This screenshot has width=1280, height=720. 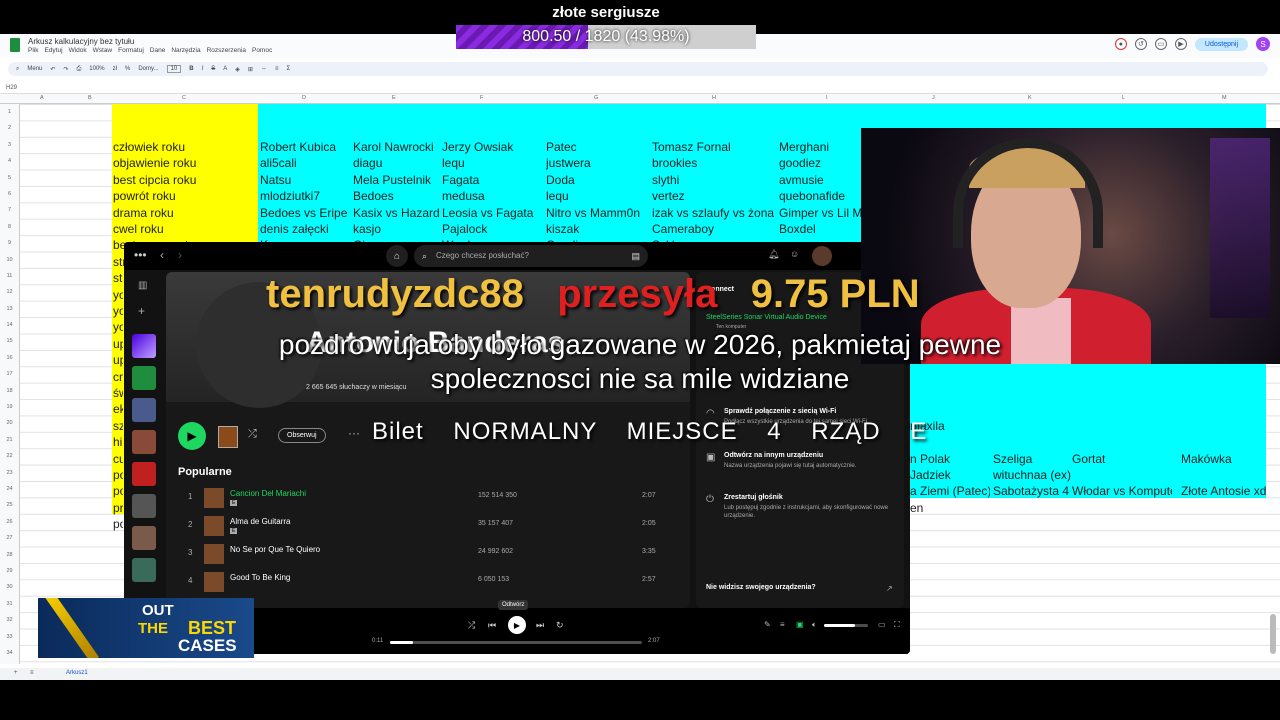 I want to click on row-number: 34, so click(x=9, y=653).